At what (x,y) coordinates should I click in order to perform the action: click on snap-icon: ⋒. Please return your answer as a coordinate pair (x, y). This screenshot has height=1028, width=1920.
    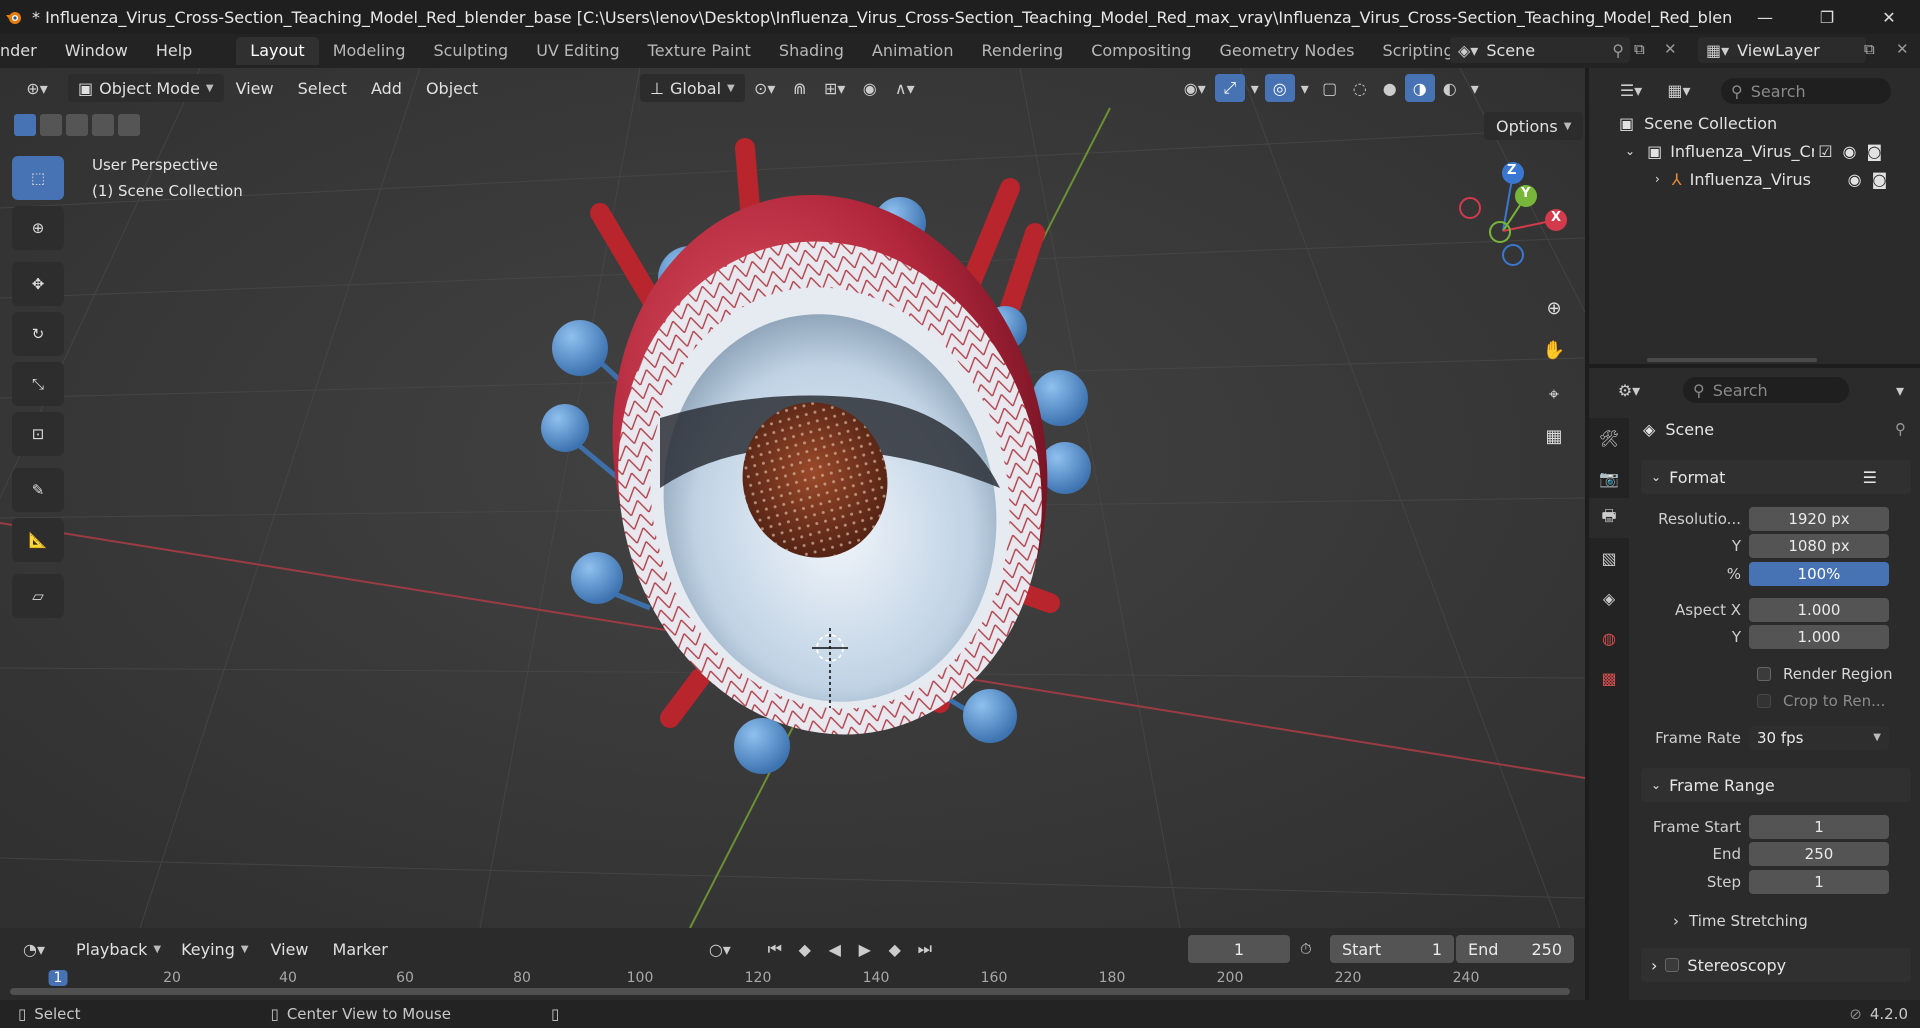
    Looking at the image, I should click on (800, 88).